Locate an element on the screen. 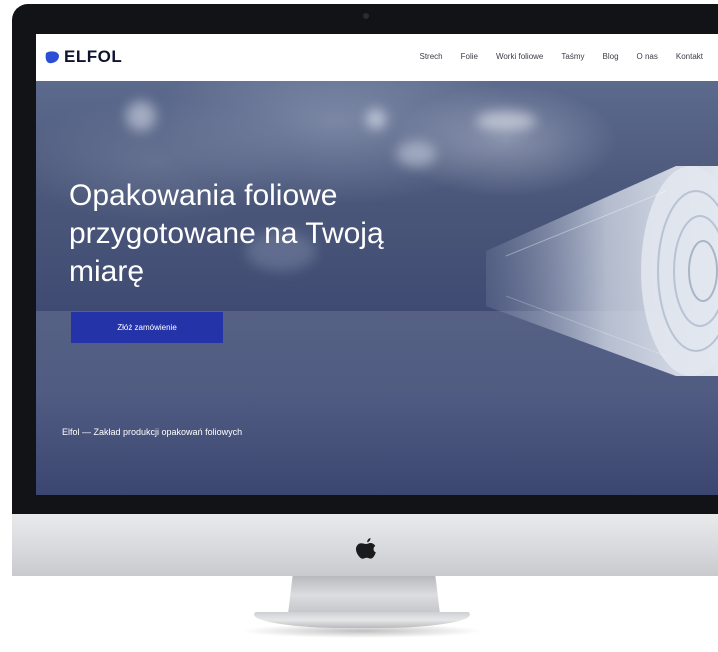  site-logo: ELFOL is located at coordinates (83, 57).